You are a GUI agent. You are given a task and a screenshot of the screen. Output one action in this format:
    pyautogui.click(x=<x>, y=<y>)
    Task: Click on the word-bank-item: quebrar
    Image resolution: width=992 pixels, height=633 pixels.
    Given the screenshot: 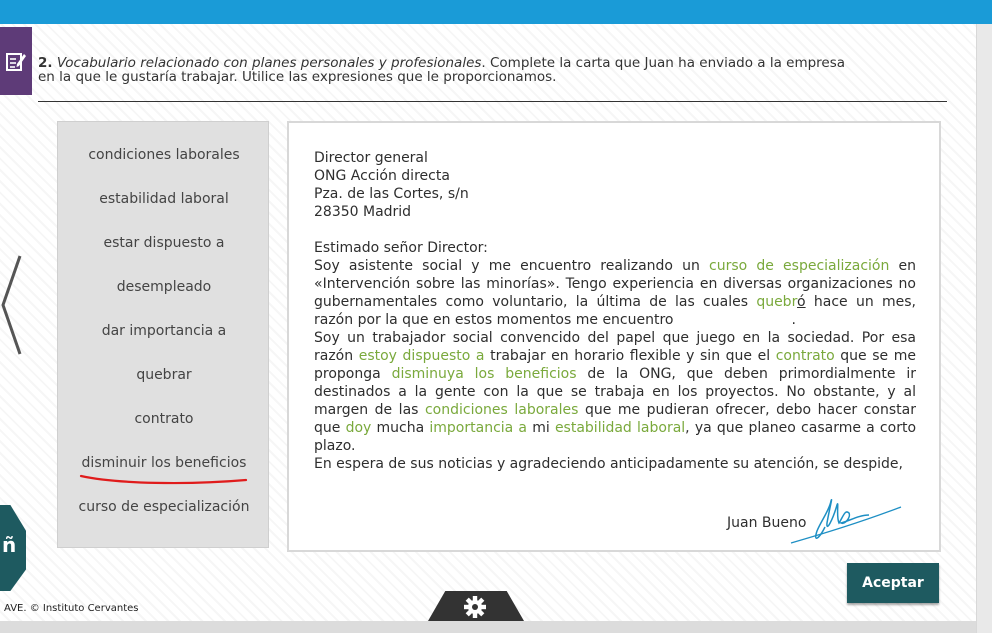 What is the action you would take?
    pyautogui.click(x=164, y=375)
    